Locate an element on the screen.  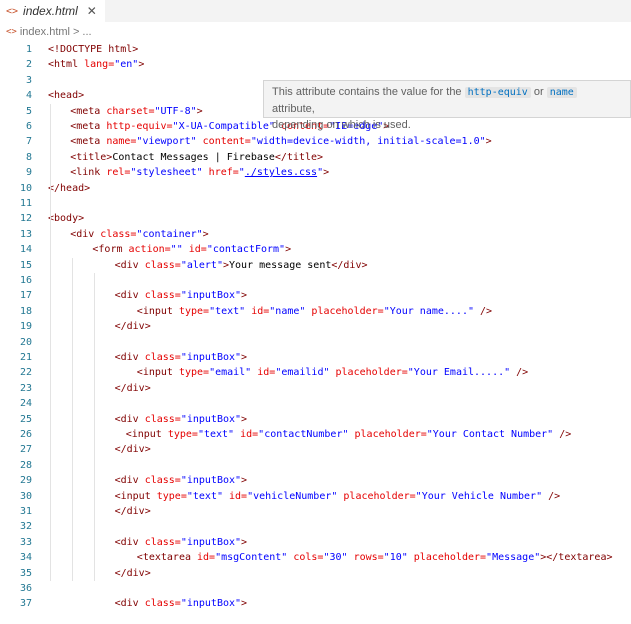
code-token: "contactNumber" is located at coordinates (303, 434).